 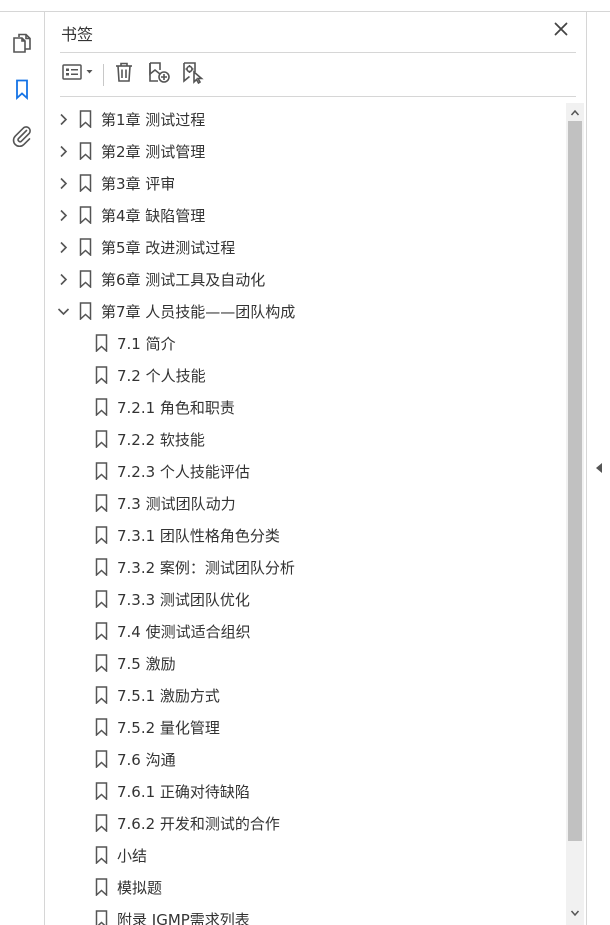 I want to click on close-button, so click(x=561, y=31).